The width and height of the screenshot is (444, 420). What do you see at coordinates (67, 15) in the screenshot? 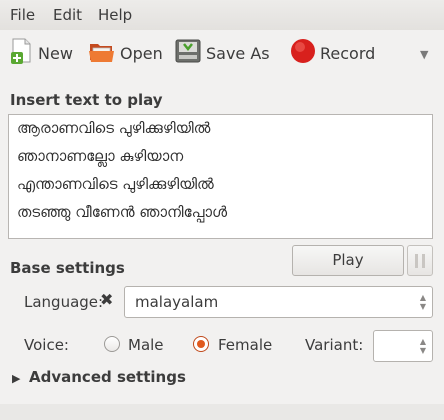
I see `menu-edit: Edit` at bounding box center [67, 15].